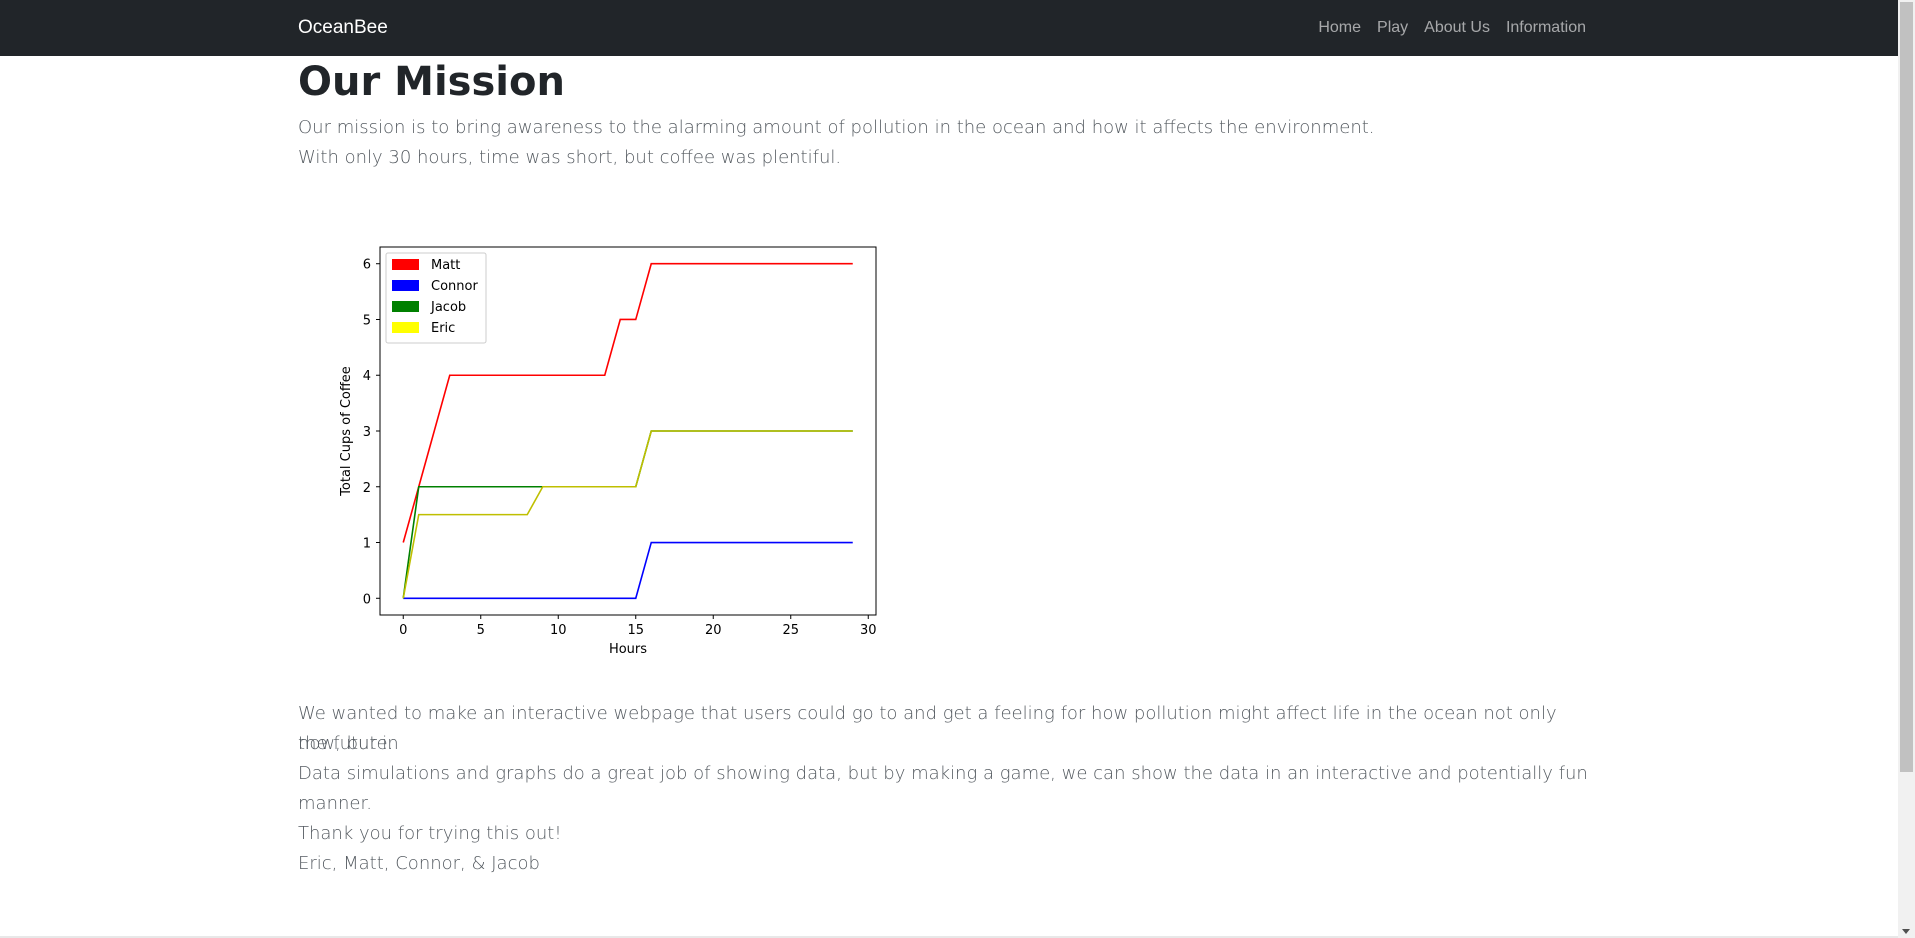 The width and height of the screenshot is (1915, 938). What do you see at coordinates (868, 630) in the screenshot?
I see `x-tick-label: 30` at bounding box center [868, 630].